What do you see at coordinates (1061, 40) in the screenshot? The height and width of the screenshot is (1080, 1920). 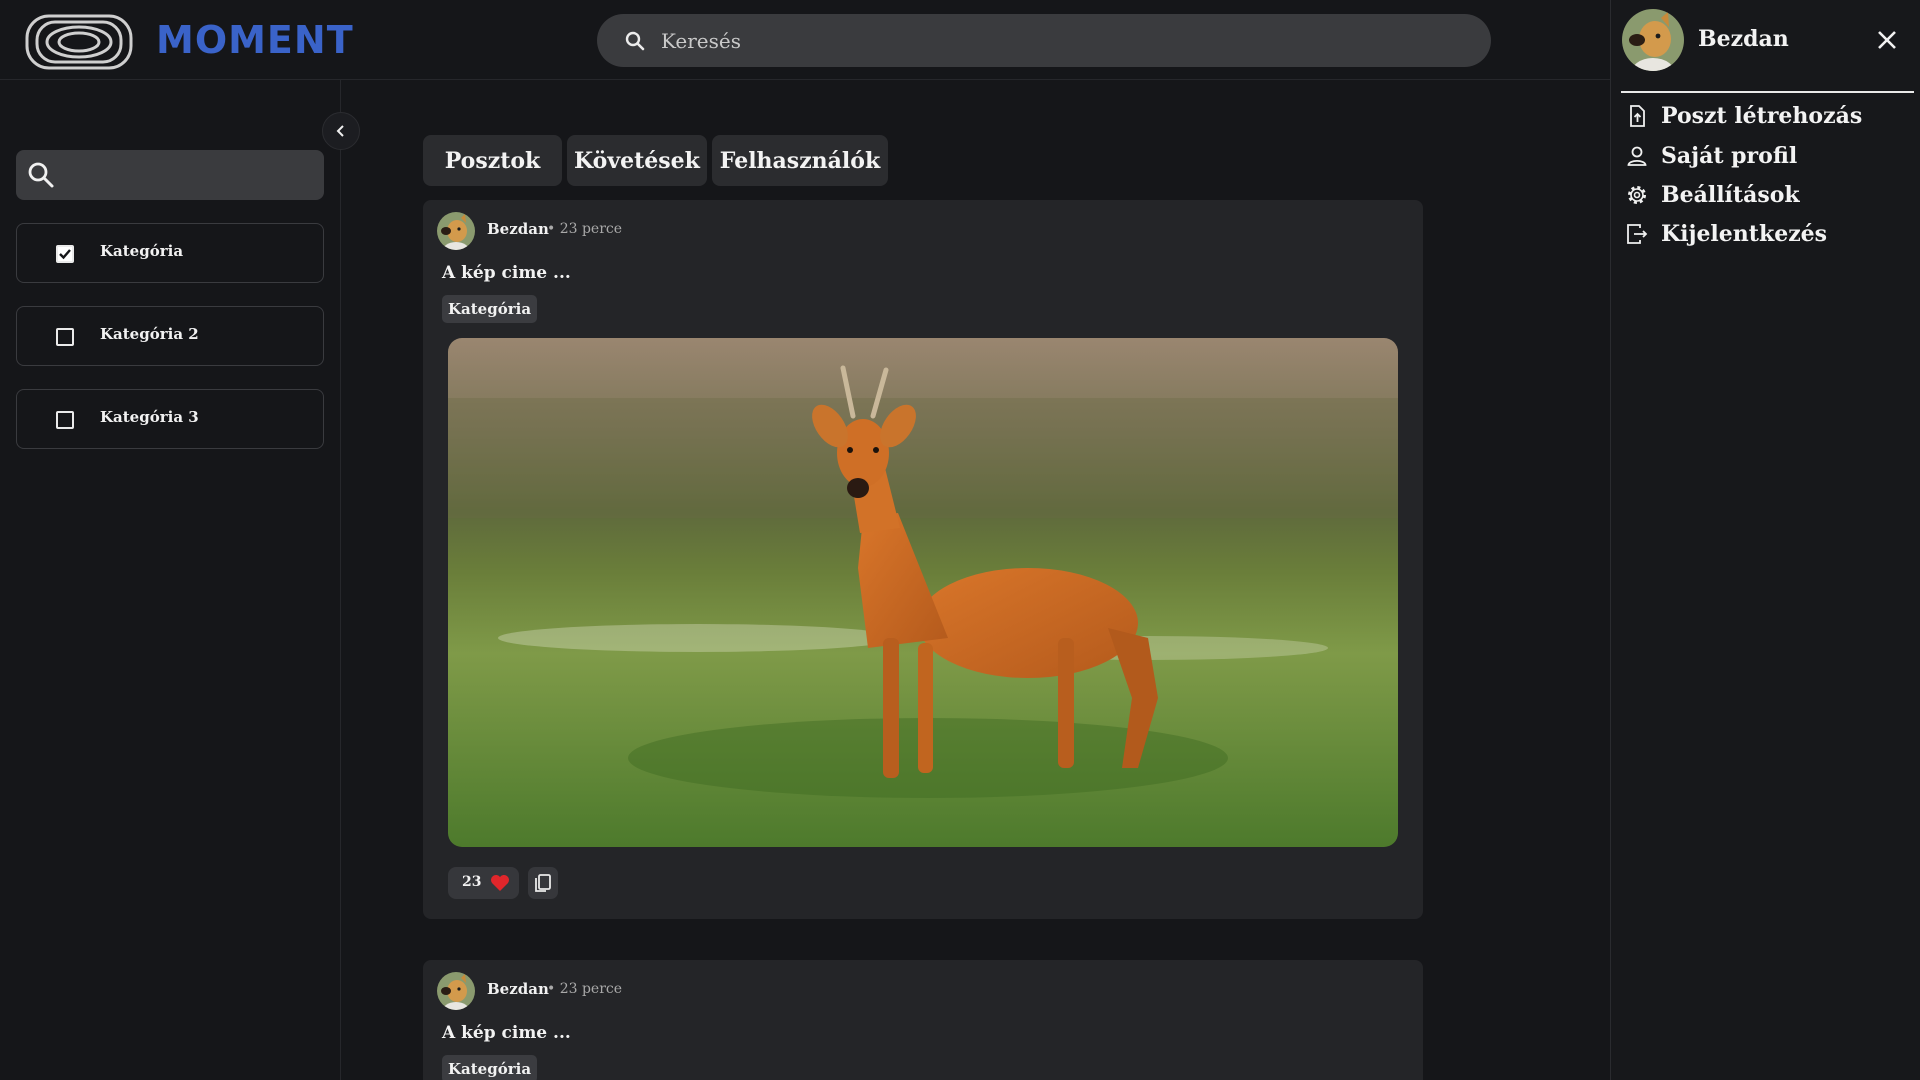 I see `global-search-input` at bounding box center [1061, 40].